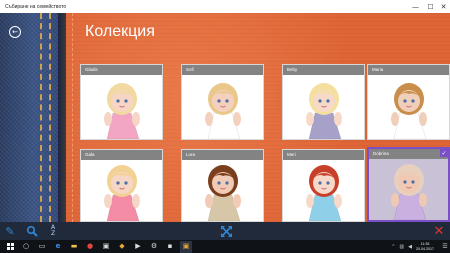  I want to click on doll-name: Meri, so click(323, 155).